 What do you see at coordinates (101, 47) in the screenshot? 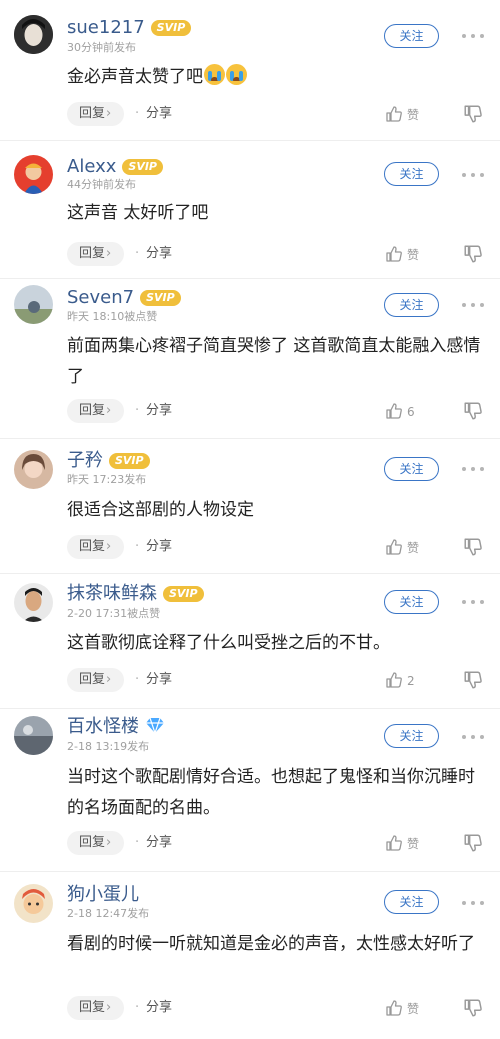
I see `post-time: 30分钟前发布` at bounding box center [101, 47].